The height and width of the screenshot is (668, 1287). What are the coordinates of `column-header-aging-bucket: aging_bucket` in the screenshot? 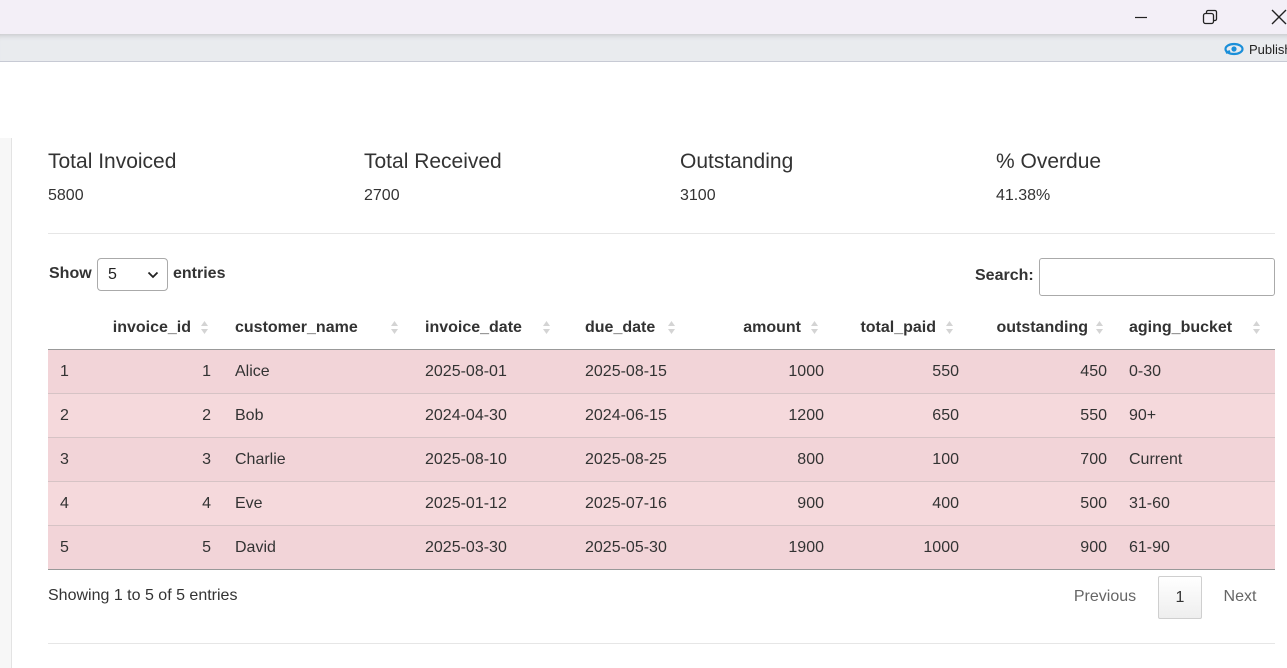 It's located at (1195, 328).